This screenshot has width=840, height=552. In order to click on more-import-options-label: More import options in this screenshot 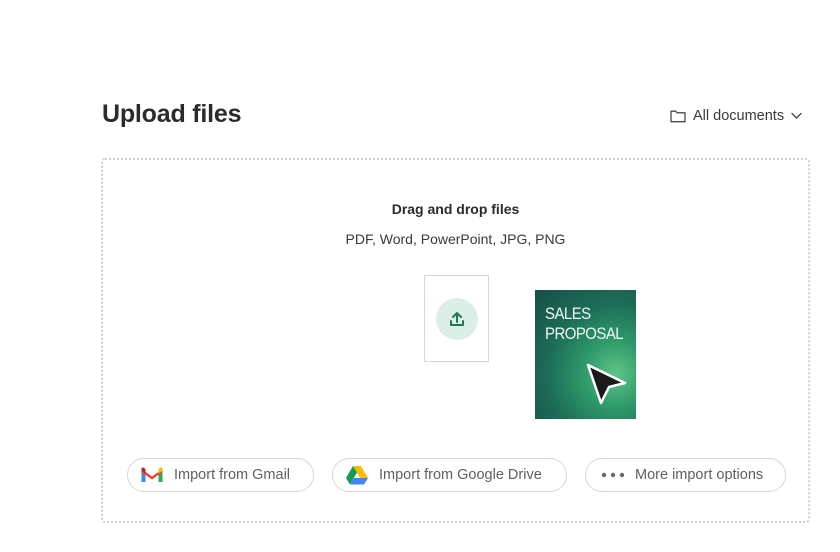, I will do `click(699, 475)`.